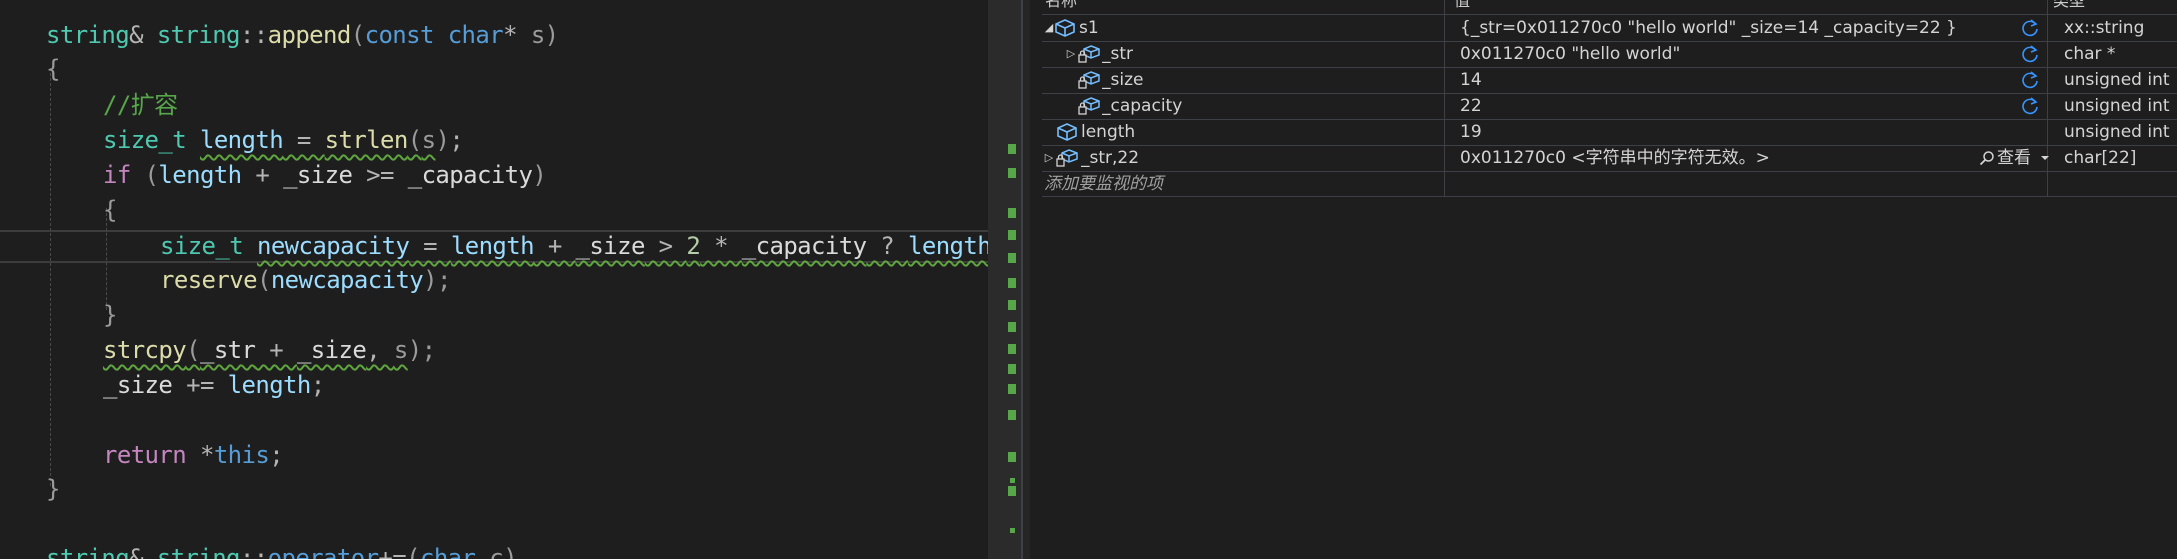 This screenshot has width=2177, height=559. I want to click on code-line-6: {, so click(110, 210).